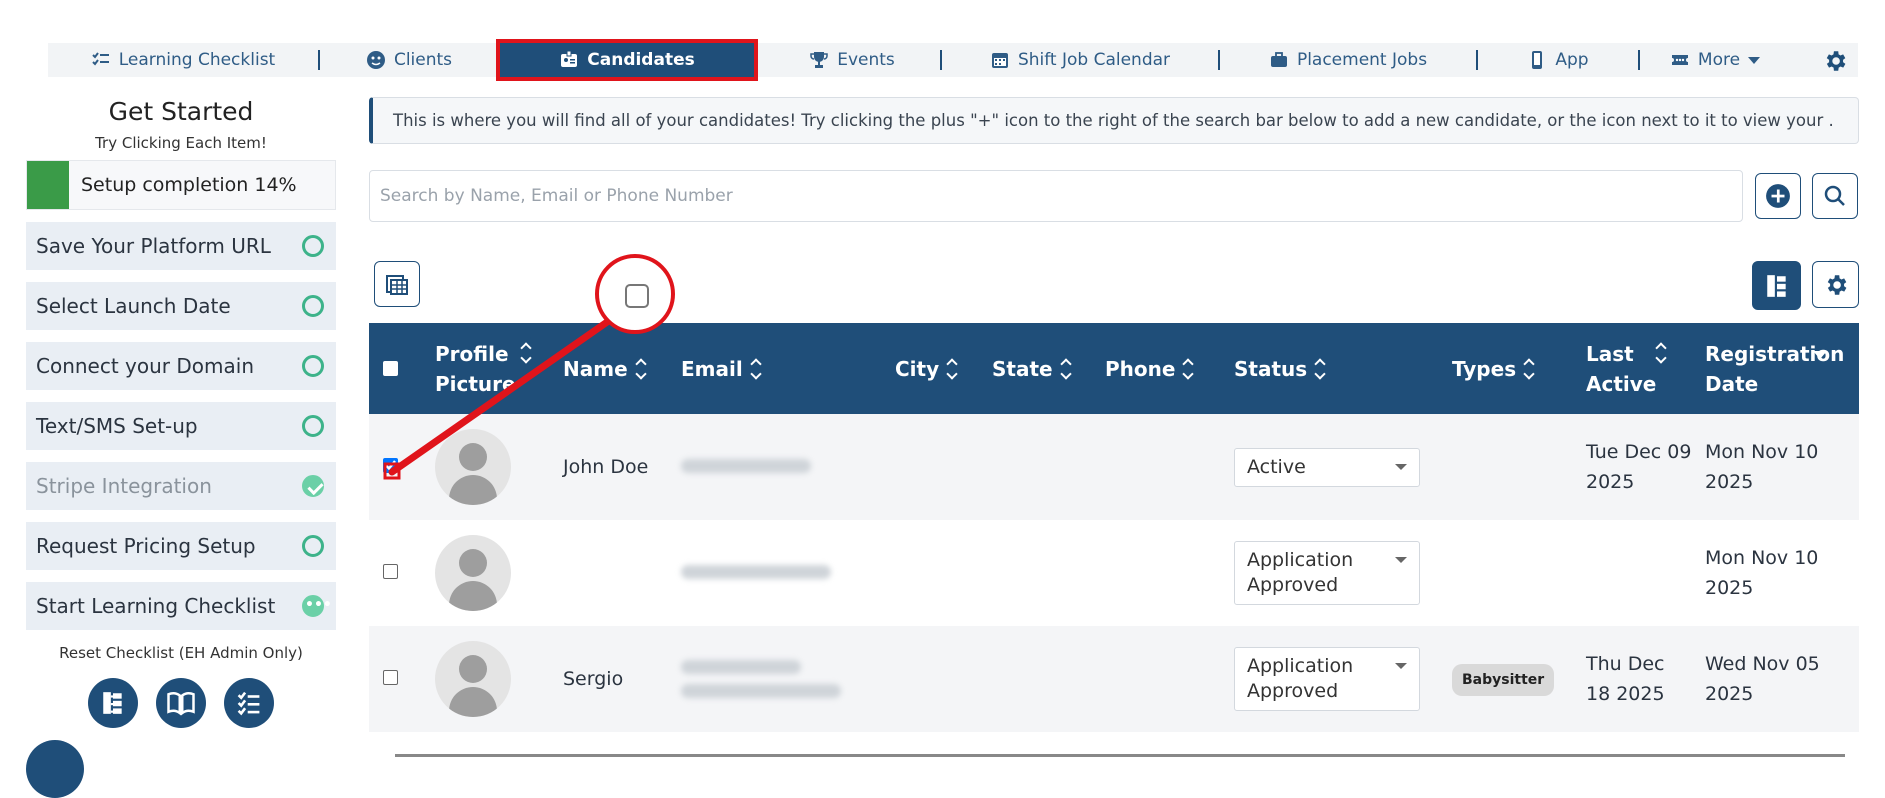 The image size is (1885, 798). What do you see at coordinates (1056, 196) in the screenshot?
I see `candidate-search-input` at bounding box center [1056, 196].